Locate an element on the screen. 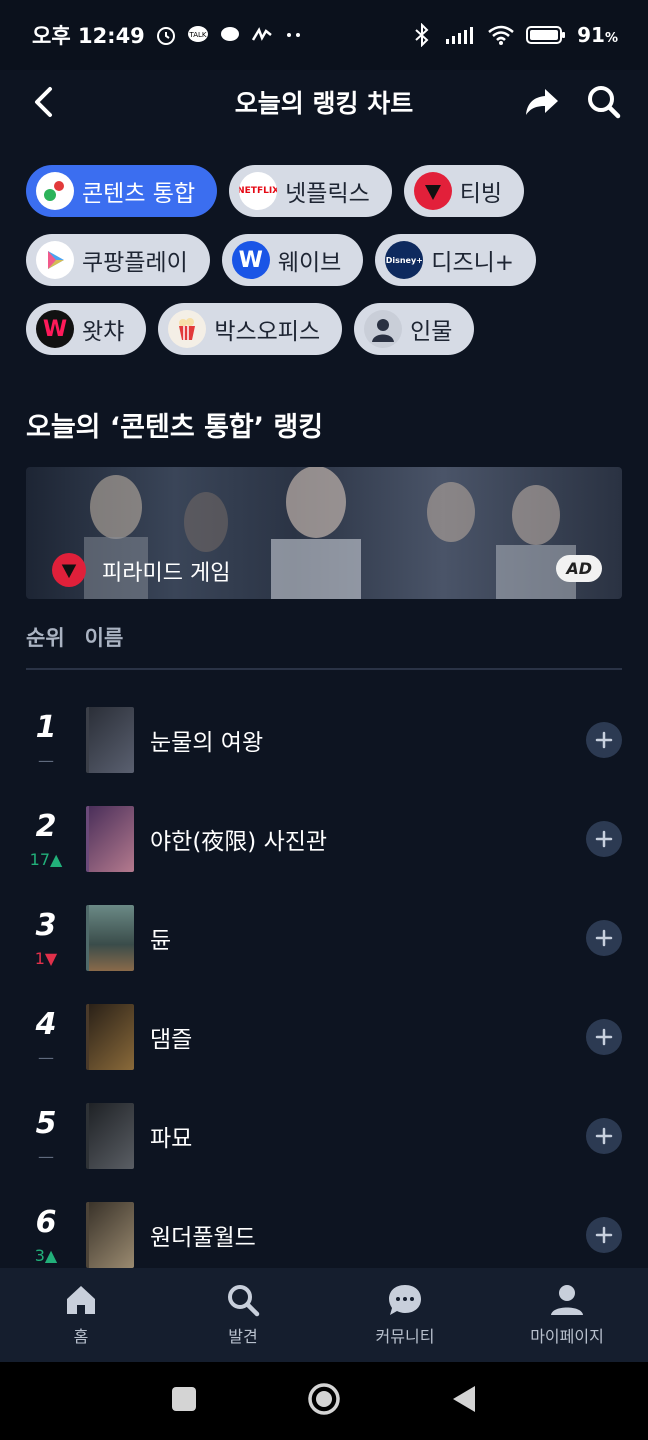 The height and width of the screenshot is (1440, 648). triangle-back-icon is located at coordinates (464, 1399).